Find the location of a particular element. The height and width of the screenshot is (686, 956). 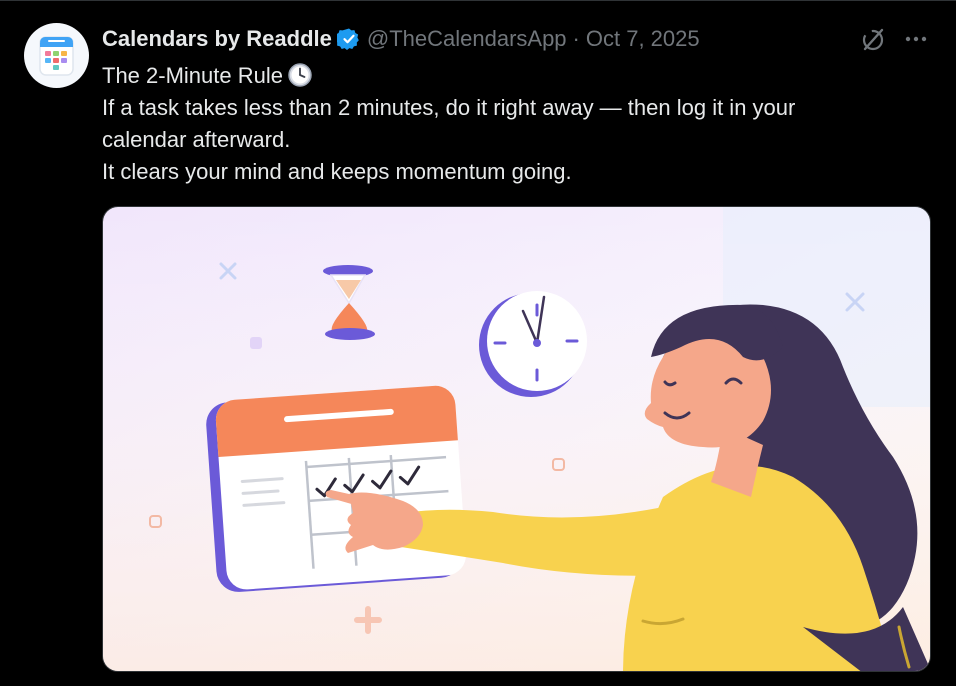

author-avatar is located at coordinates (56, 55).